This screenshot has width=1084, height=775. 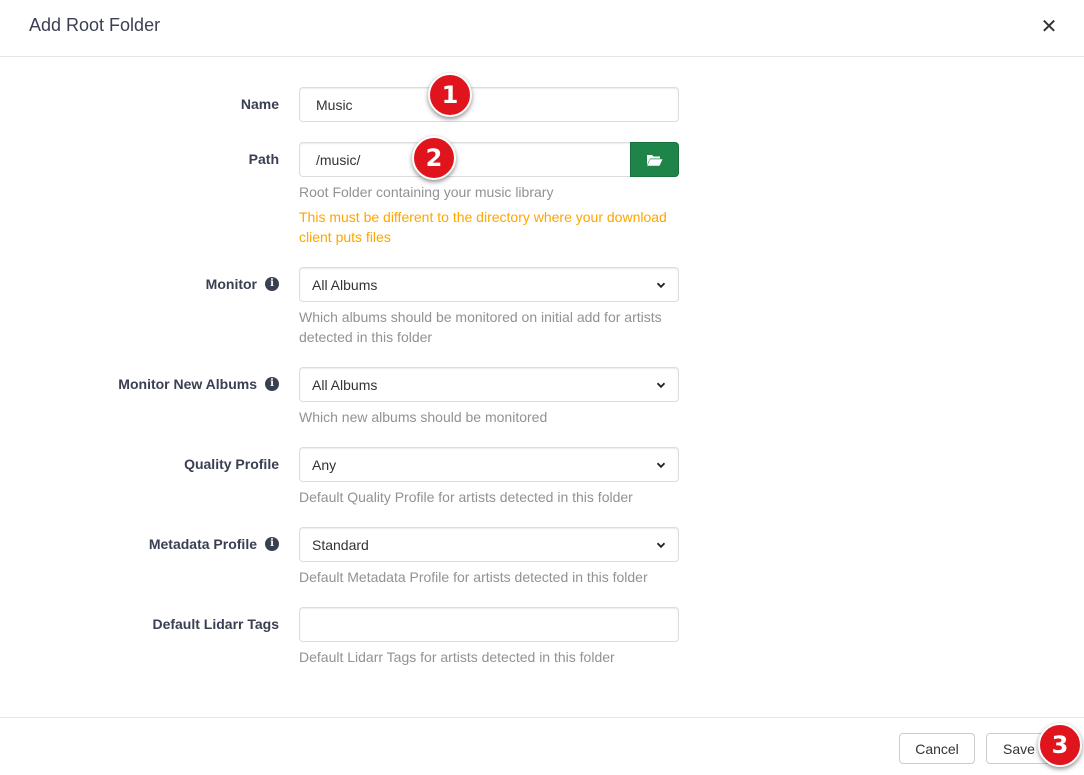 I want to click on folder-open-icon, so click(x=655, y=160).